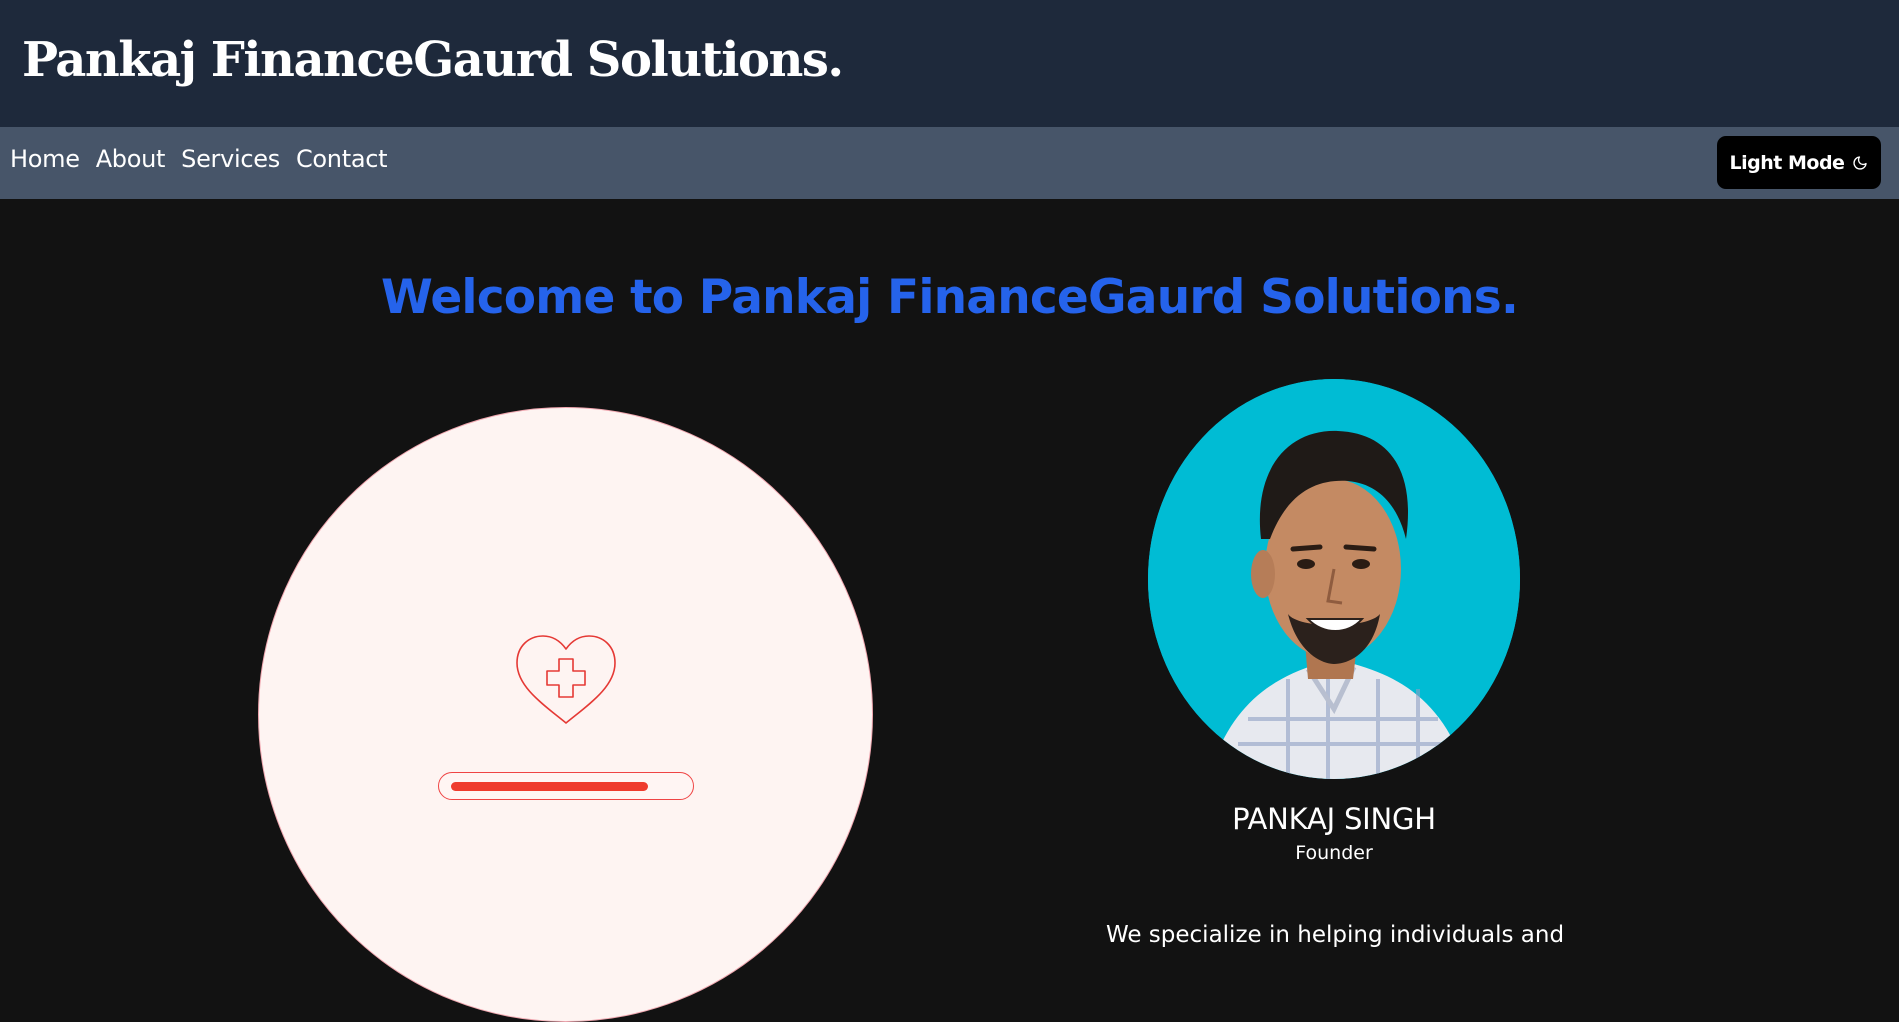 Image resolution: width=1899 pixels, height=1022 pixels. What do you see at coordinates (1860, 163) in the screenshot?
I see `moon-icon` at bounding box center [1860, 163].